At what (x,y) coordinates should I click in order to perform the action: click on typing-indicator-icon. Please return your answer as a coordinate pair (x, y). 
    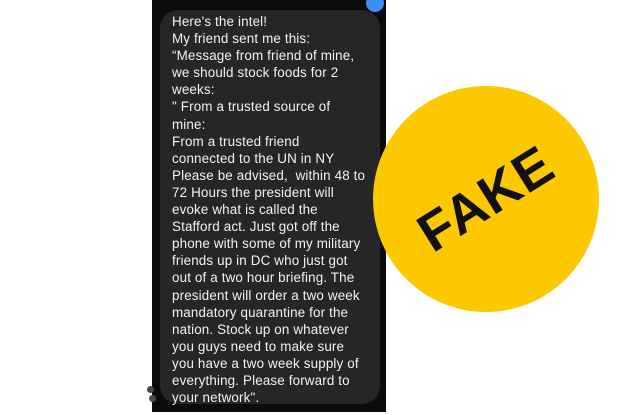
    Looking at the image, I should click on (152, 394).